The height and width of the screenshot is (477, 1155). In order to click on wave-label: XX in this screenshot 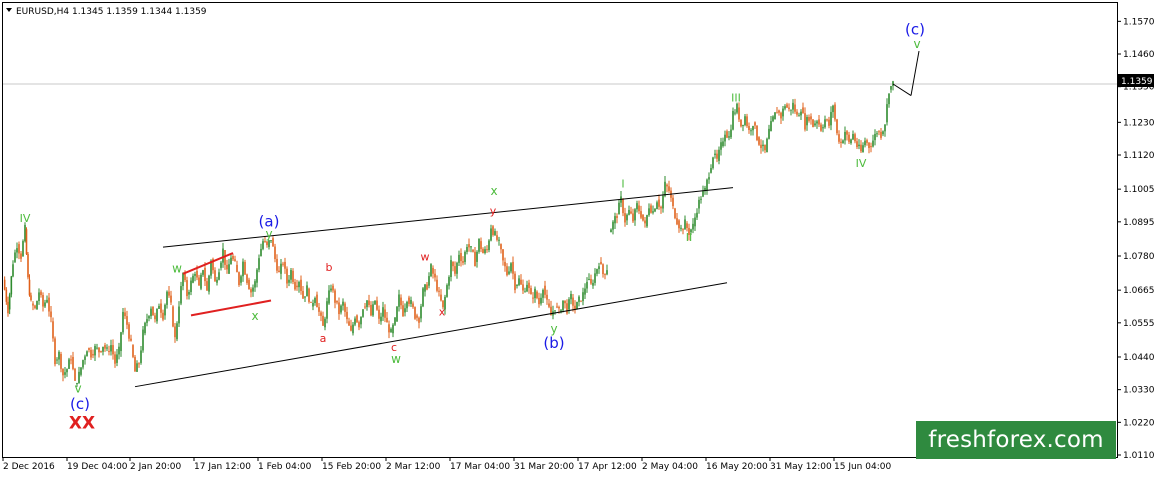, I will do `click(82, 423)`.